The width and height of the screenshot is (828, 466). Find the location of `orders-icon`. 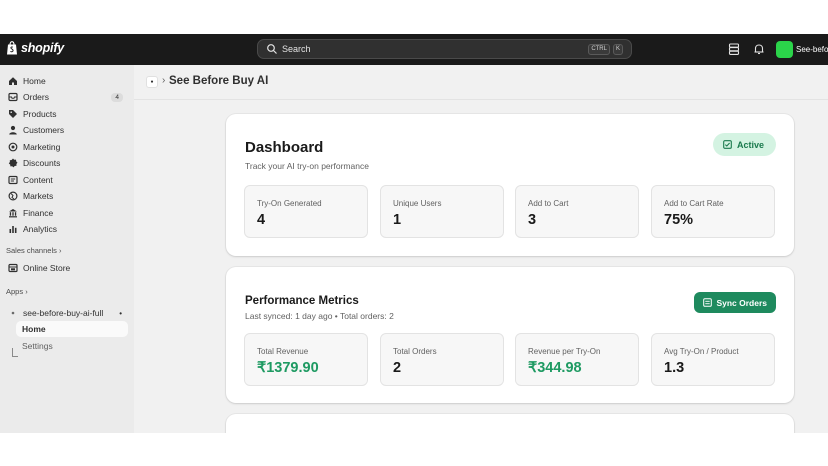

orders-icon is located at coordinates (13, 97).